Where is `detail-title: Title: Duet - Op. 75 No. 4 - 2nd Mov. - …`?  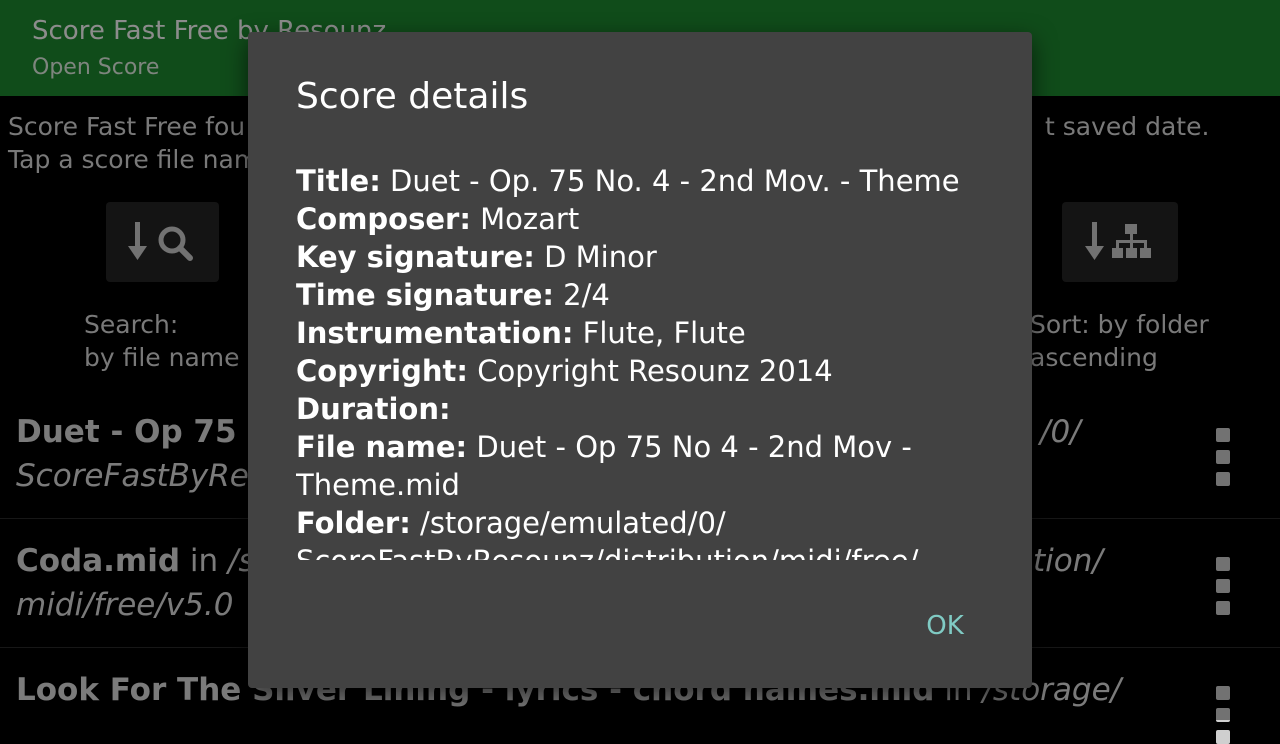
detail-title: Title: Duet - Op. 75 No. 4 - 2nd Mov. - … is located at coordinates (628, 181).